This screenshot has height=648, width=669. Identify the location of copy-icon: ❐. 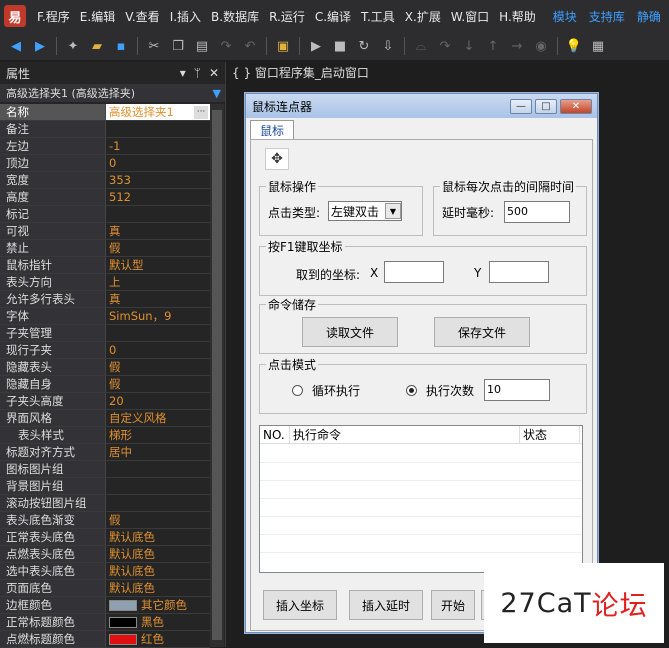
(178, 46).